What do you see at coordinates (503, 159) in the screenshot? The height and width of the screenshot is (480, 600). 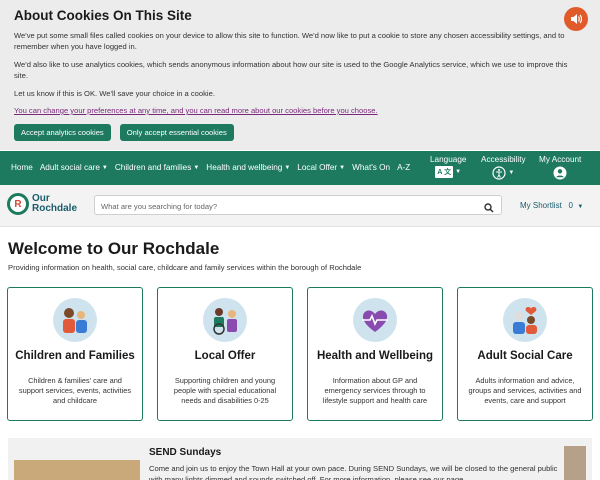 I see `accessibility-label: Accessibility` at bounding box center [503, 159].